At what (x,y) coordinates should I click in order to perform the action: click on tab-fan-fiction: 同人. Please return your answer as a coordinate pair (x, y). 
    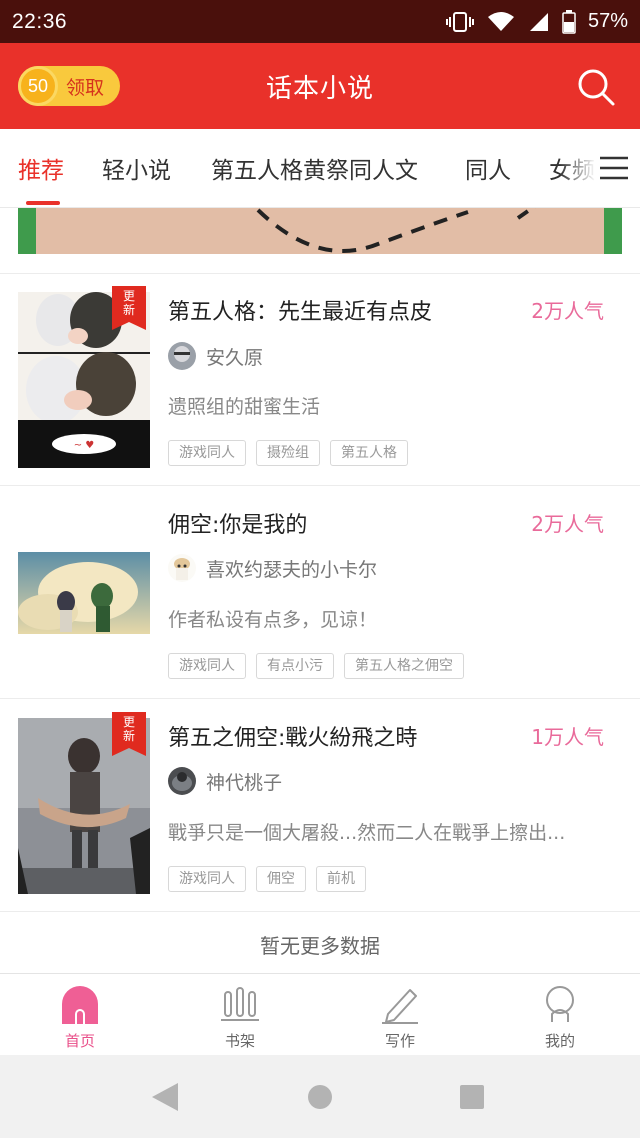
    Looking at the image, I should click on (488, 168).